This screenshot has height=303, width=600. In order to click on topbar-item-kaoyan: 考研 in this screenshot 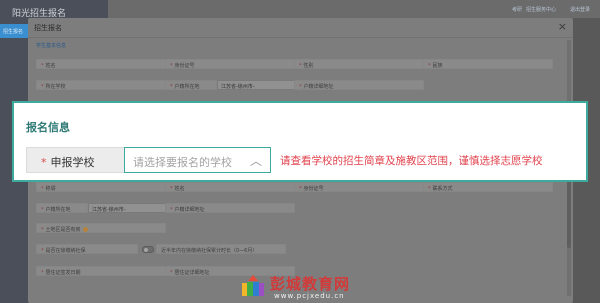, I will do `click(517, 9)`.